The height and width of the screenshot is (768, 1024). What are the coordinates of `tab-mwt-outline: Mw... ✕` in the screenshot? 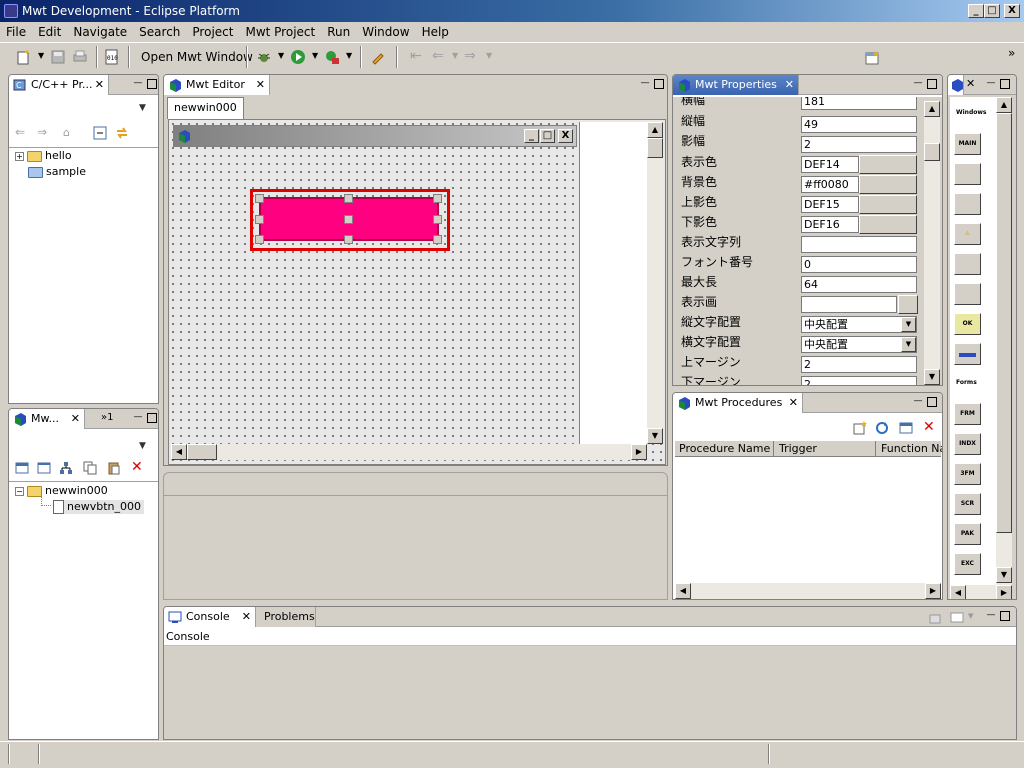 It's located at (47, 419).